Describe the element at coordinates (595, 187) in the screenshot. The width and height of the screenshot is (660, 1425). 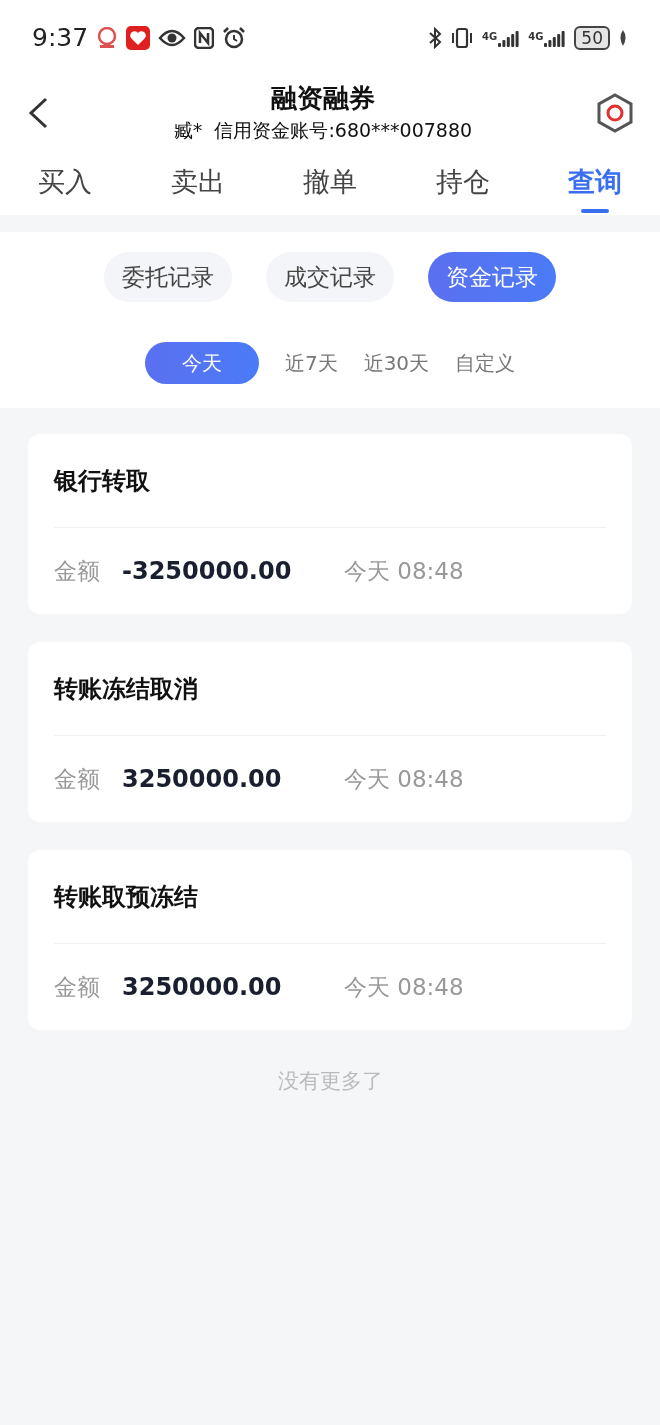
I see `nav-tab: 查询` at that location.